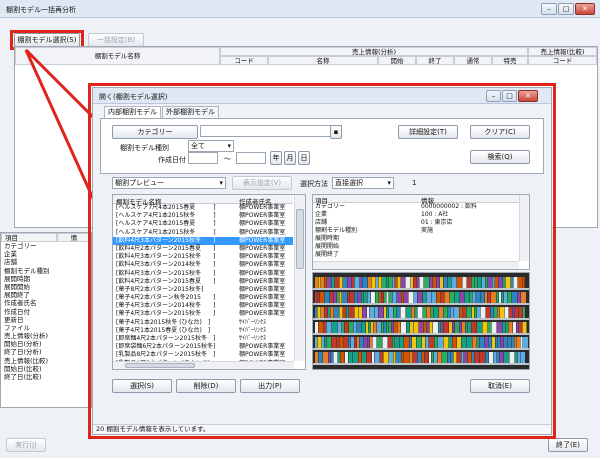 This screenshot has width=600, height=458. Describe the element at coordinates (169, 183) in the screenshot. I see `preview-select: 棚割プレビュー ▾` at that location.